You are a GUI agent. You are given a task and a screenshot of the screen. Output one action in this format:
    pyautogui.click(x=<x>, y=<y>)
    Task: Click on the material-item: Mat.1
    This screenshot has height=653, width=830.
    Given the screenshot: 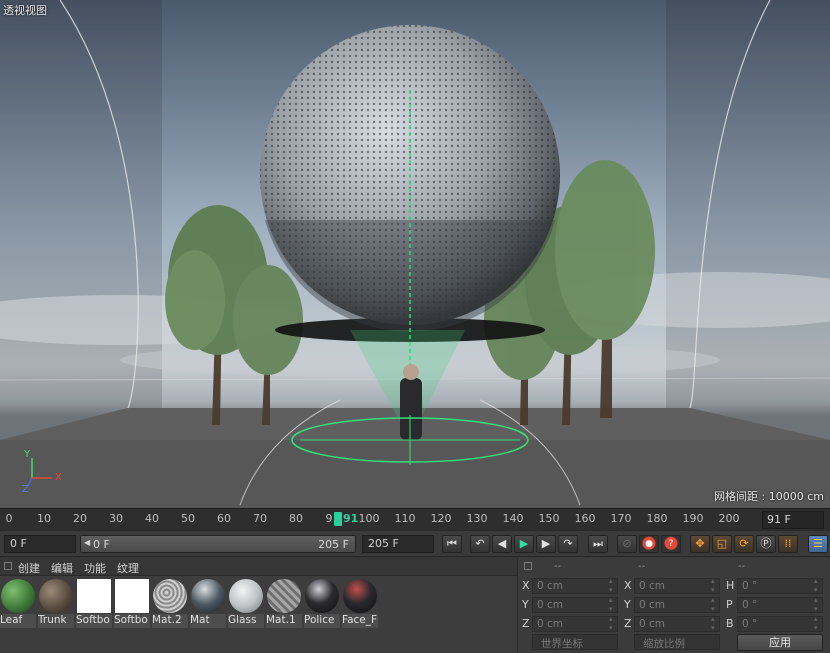 What is the action you would take?
    pyautogui.click(x=284, y=615)
    